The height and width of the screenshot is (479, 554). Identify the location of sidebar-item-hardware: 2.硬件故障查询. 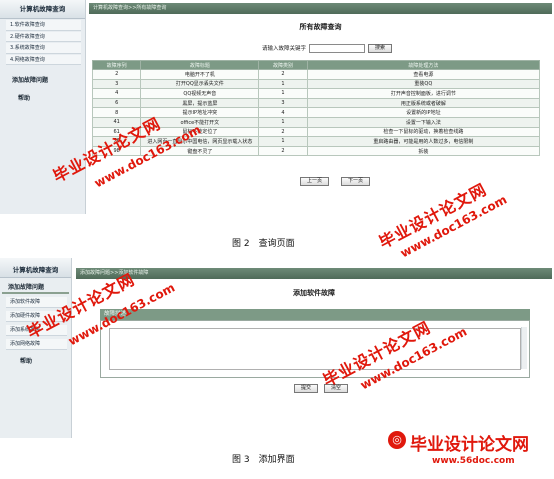
(43, 36).